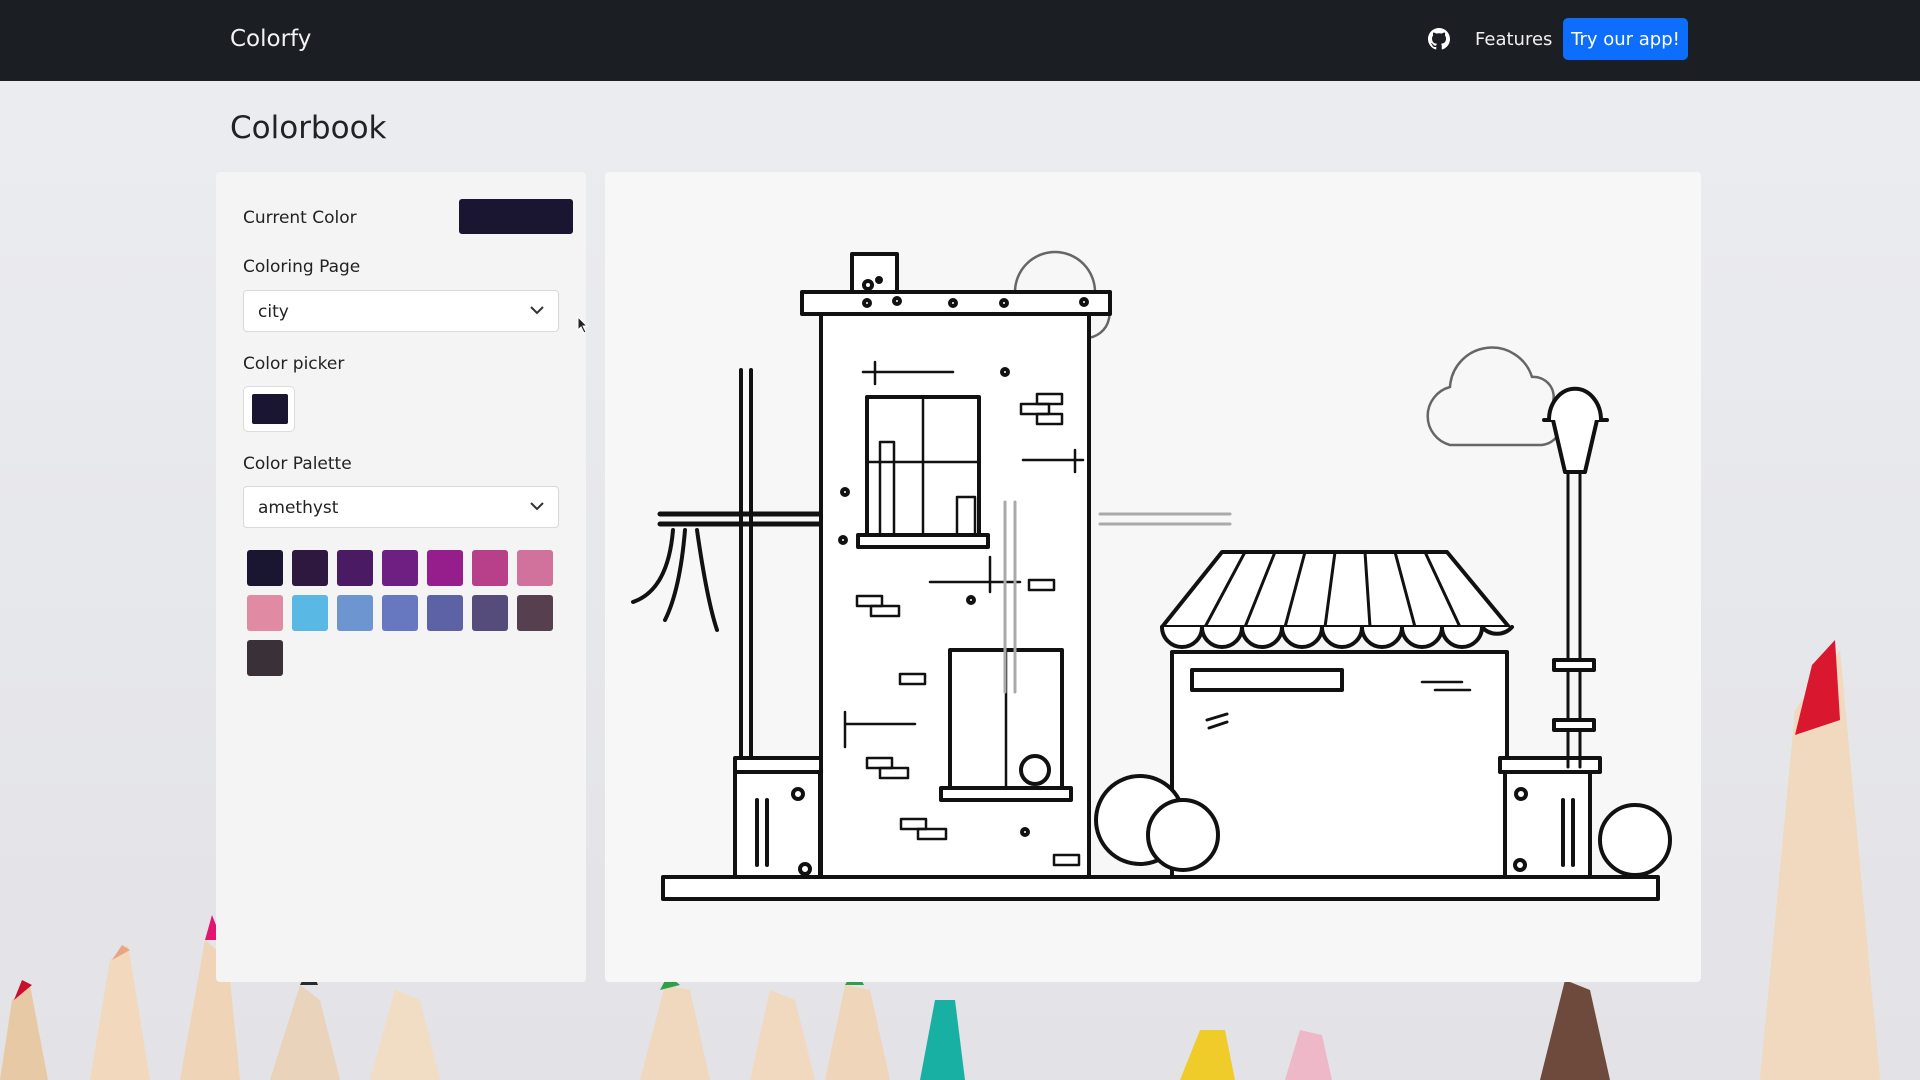  What do you see at coordinates (401, 507) in the screenshot?
I see `color-palette-select: amethyst` at bounding box center [401, 507].